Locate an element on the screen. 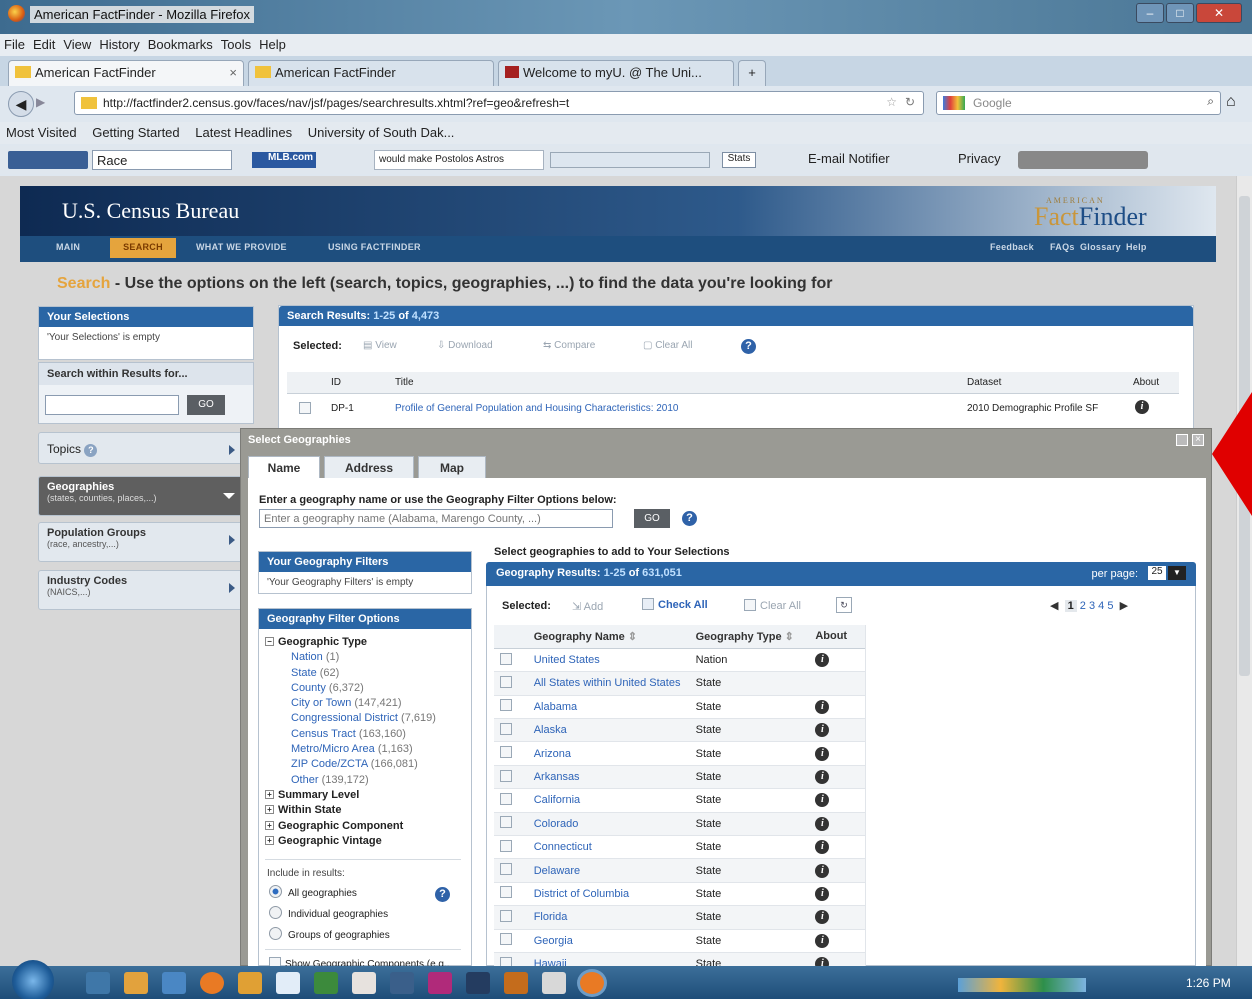  maximize-icon: □ is located at coordinates (1180, 13).